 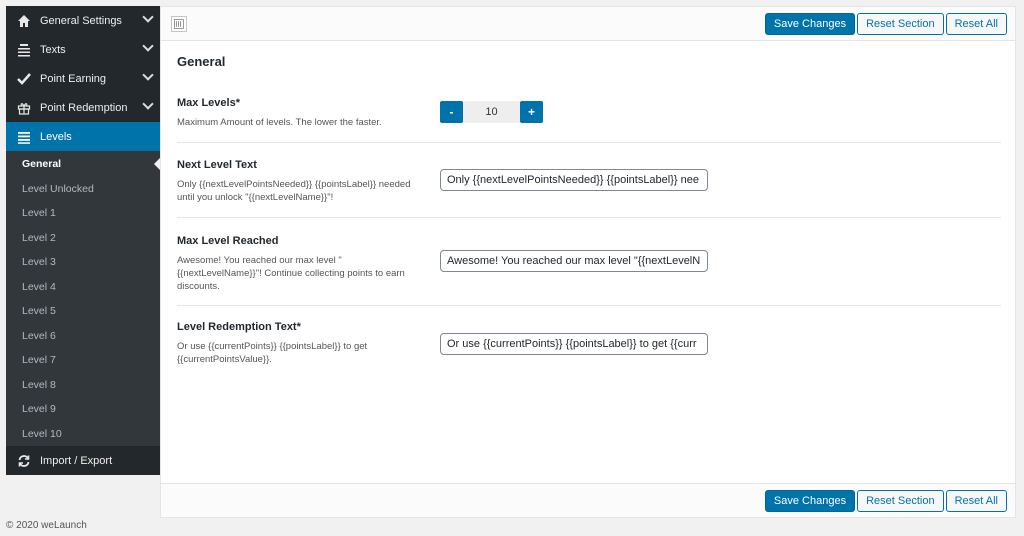 What do you see at coordinates (24, 21) in the screenshot?
I see `home-icon` at bounding box center [24, 21].